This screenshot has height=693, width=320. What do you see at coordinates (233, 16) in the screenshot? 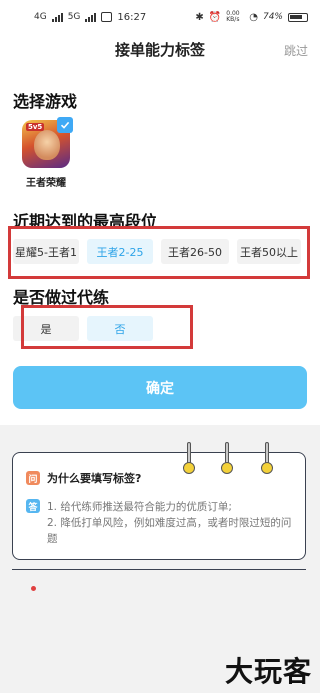
I see `net-speed: 0.00 KB/s` at bounding box center [233, 16].